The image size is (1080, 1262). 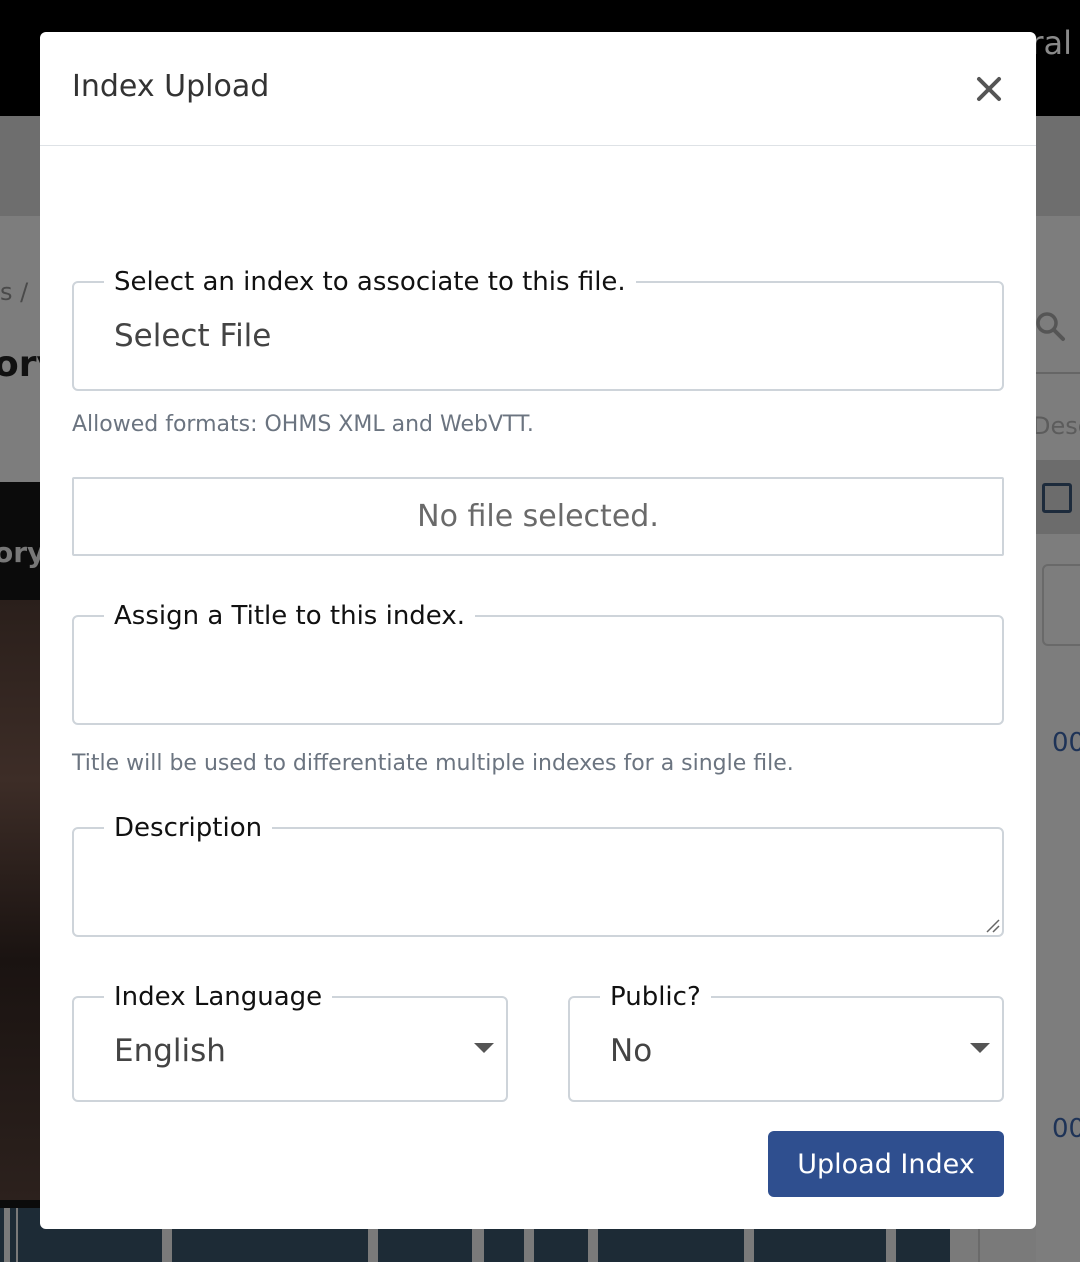 I want to click on file-status: No file selected., so click(x=538, y=516).